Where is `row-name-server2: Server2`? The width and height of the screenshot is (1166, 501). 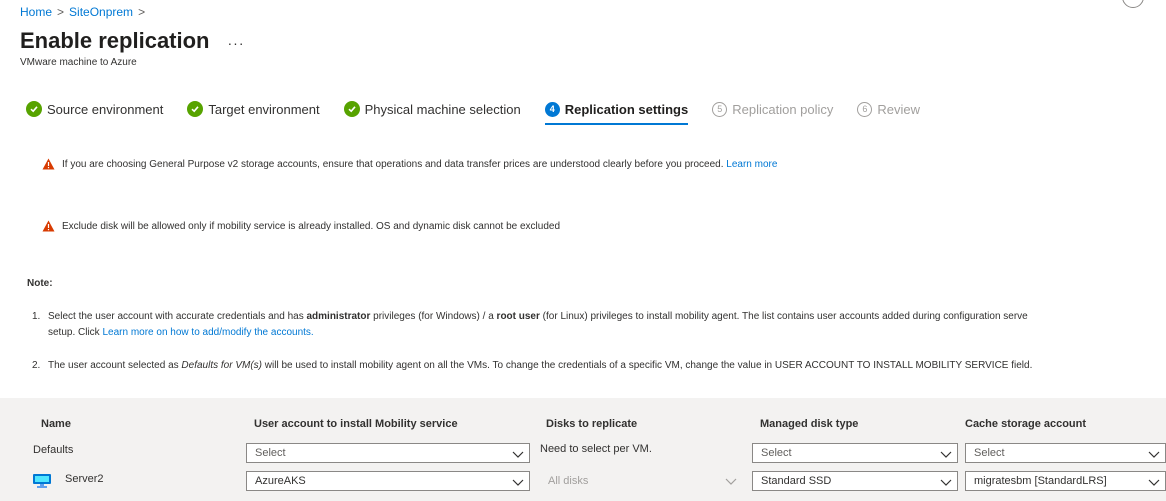 row-name-server2: Server2 is located at coordinates (84, 479).